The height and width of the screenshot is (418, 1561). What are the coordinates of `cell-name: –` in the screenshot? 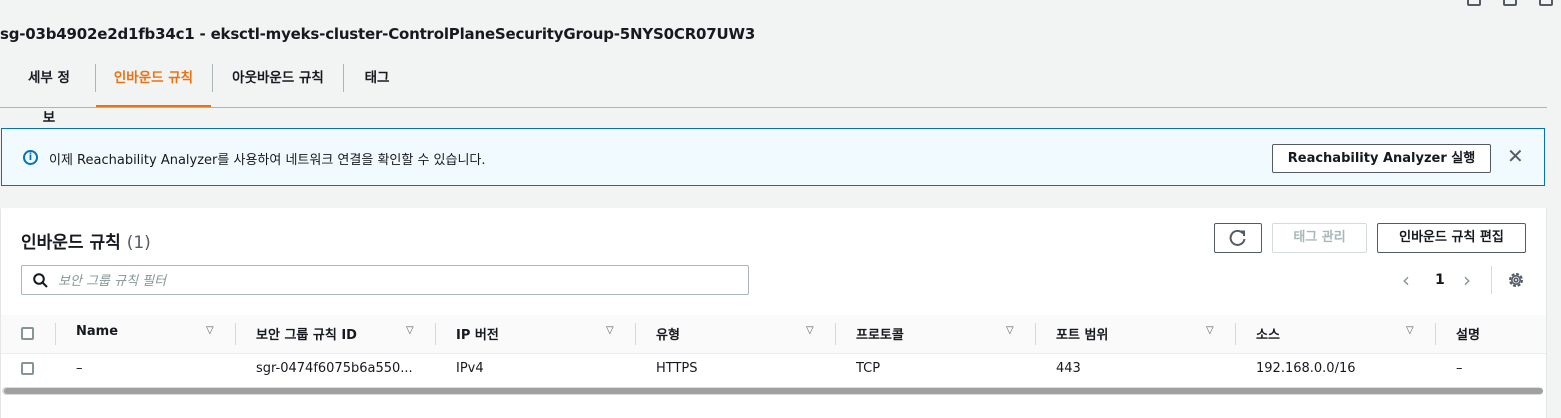 It's located at (79, 368).